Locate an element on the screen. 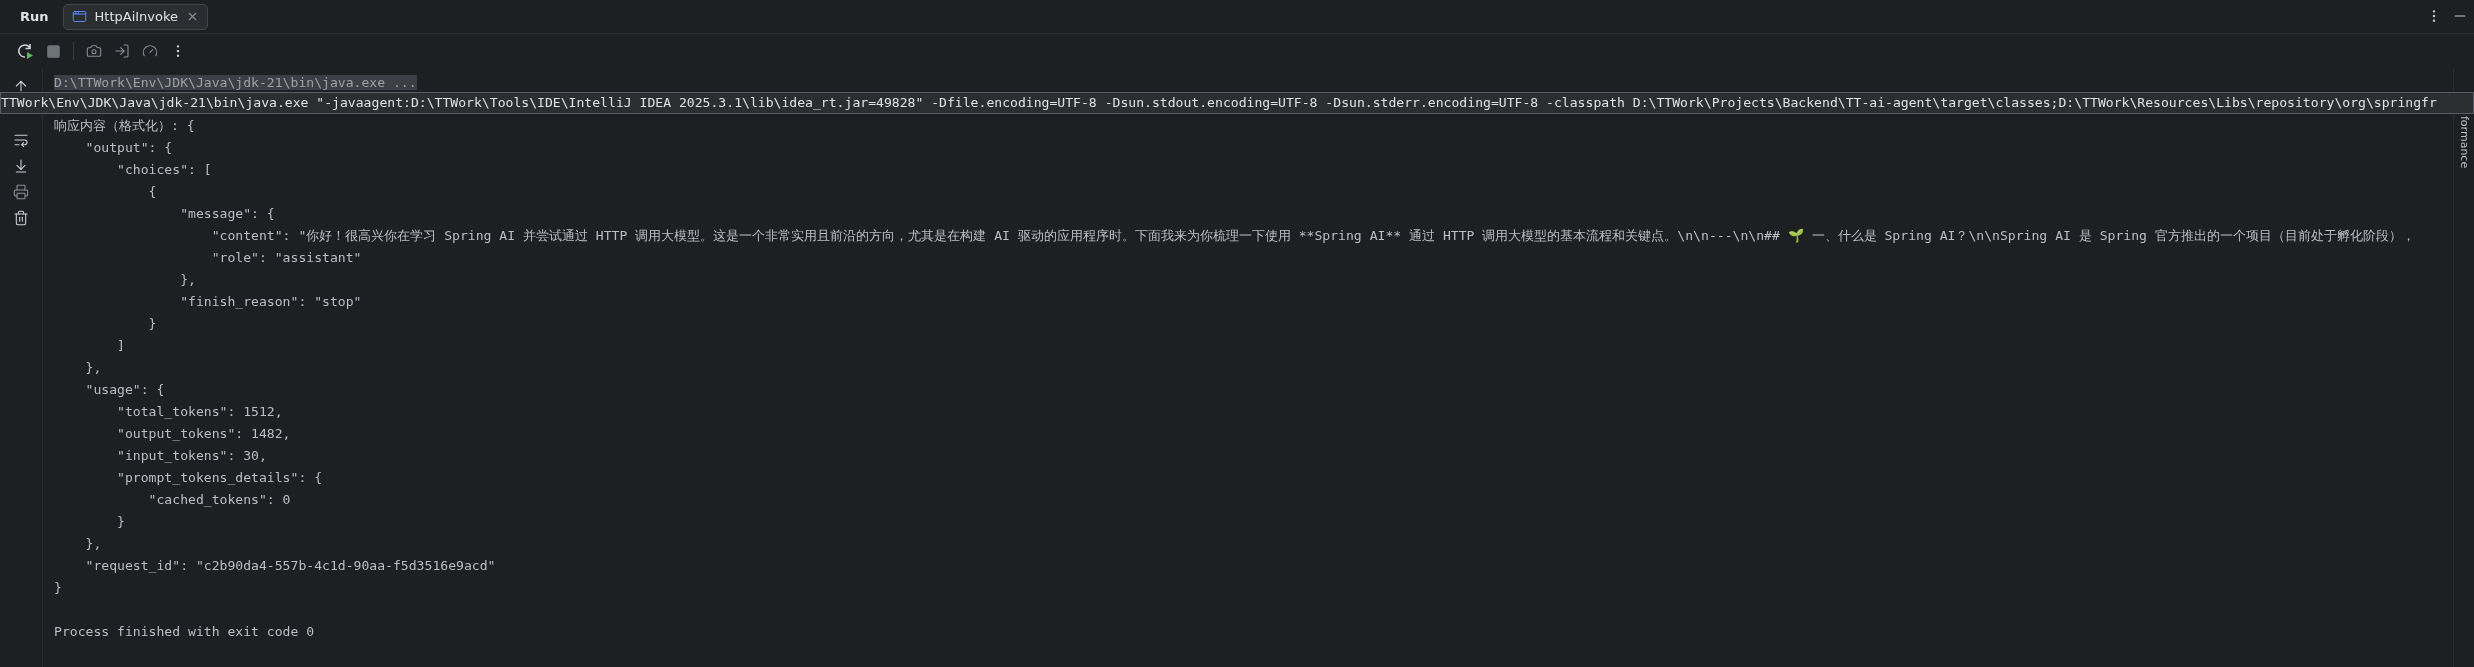 This screenshot has height=667, width=2474. tool-window-title: Run is located at coordinates (34, 16).